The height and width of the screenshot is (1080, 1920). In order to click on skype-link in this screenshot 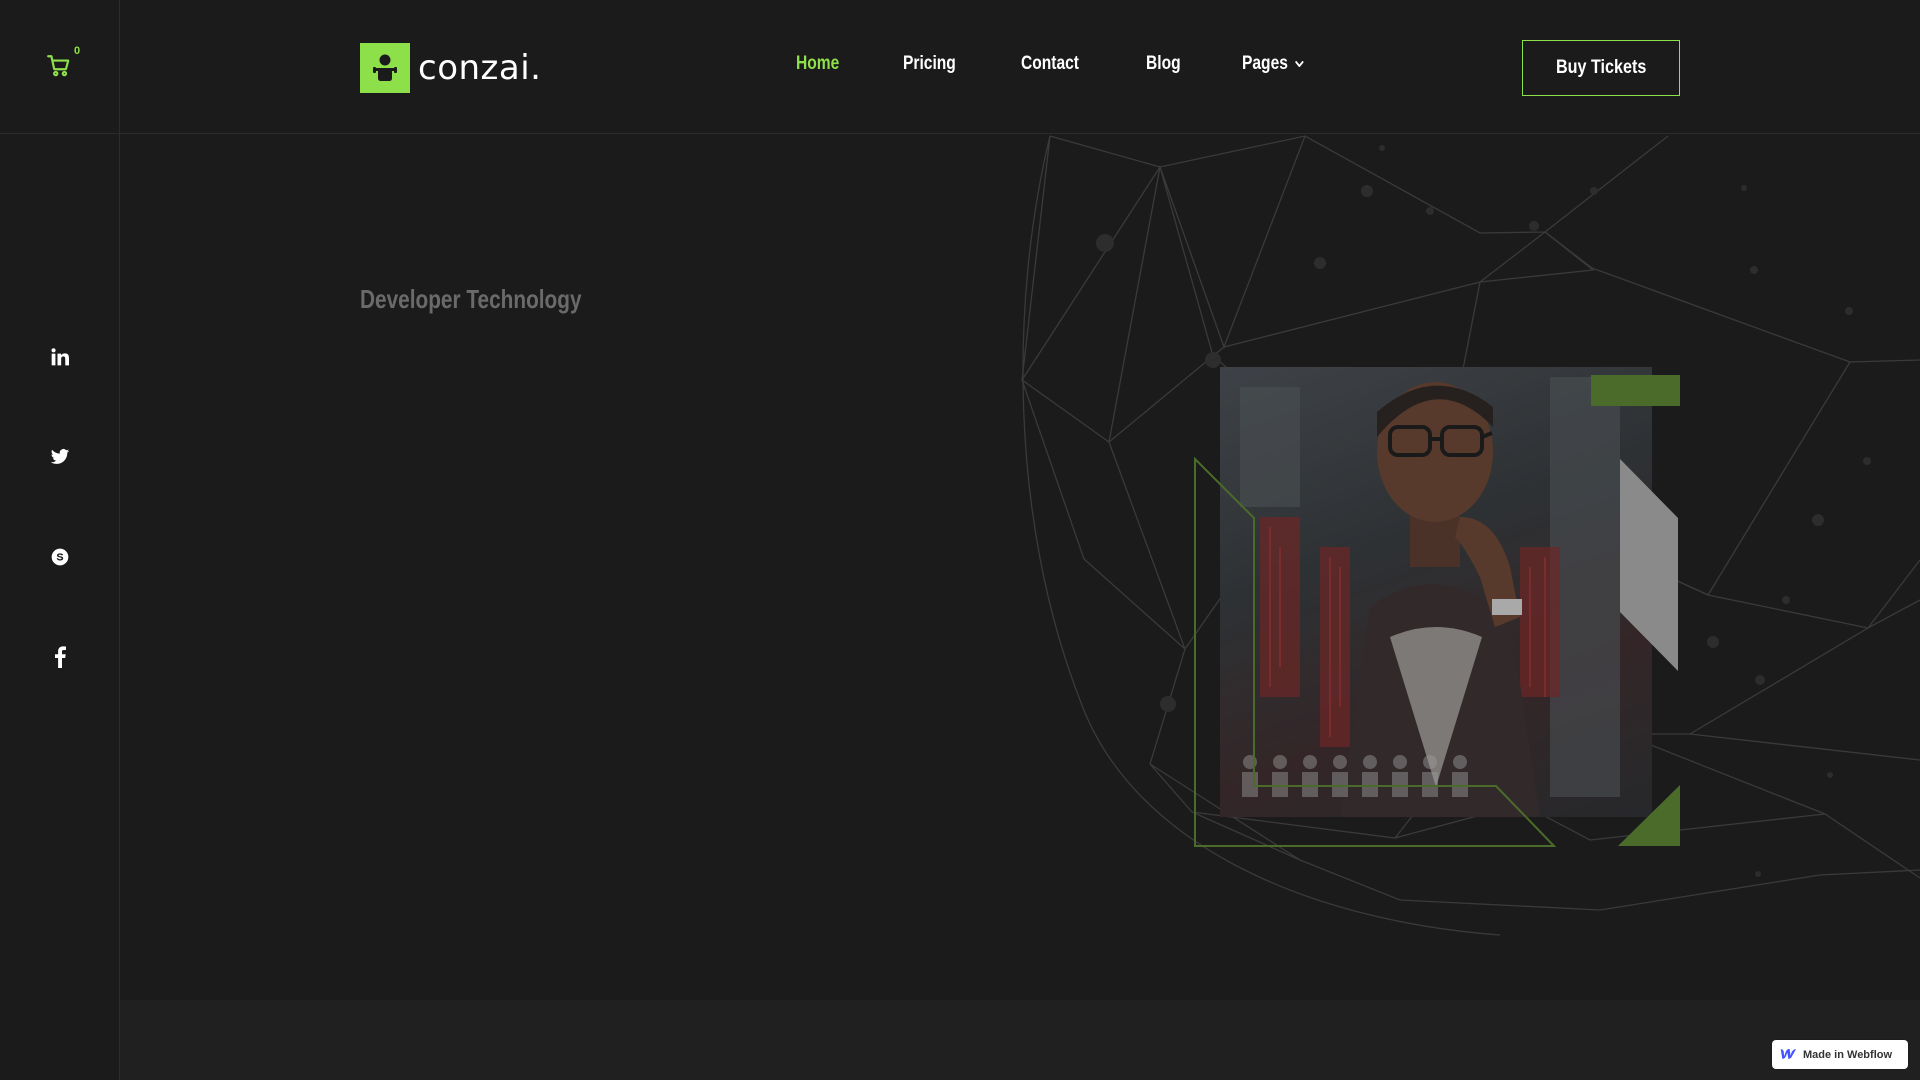, I will do `click(60, 557)`.